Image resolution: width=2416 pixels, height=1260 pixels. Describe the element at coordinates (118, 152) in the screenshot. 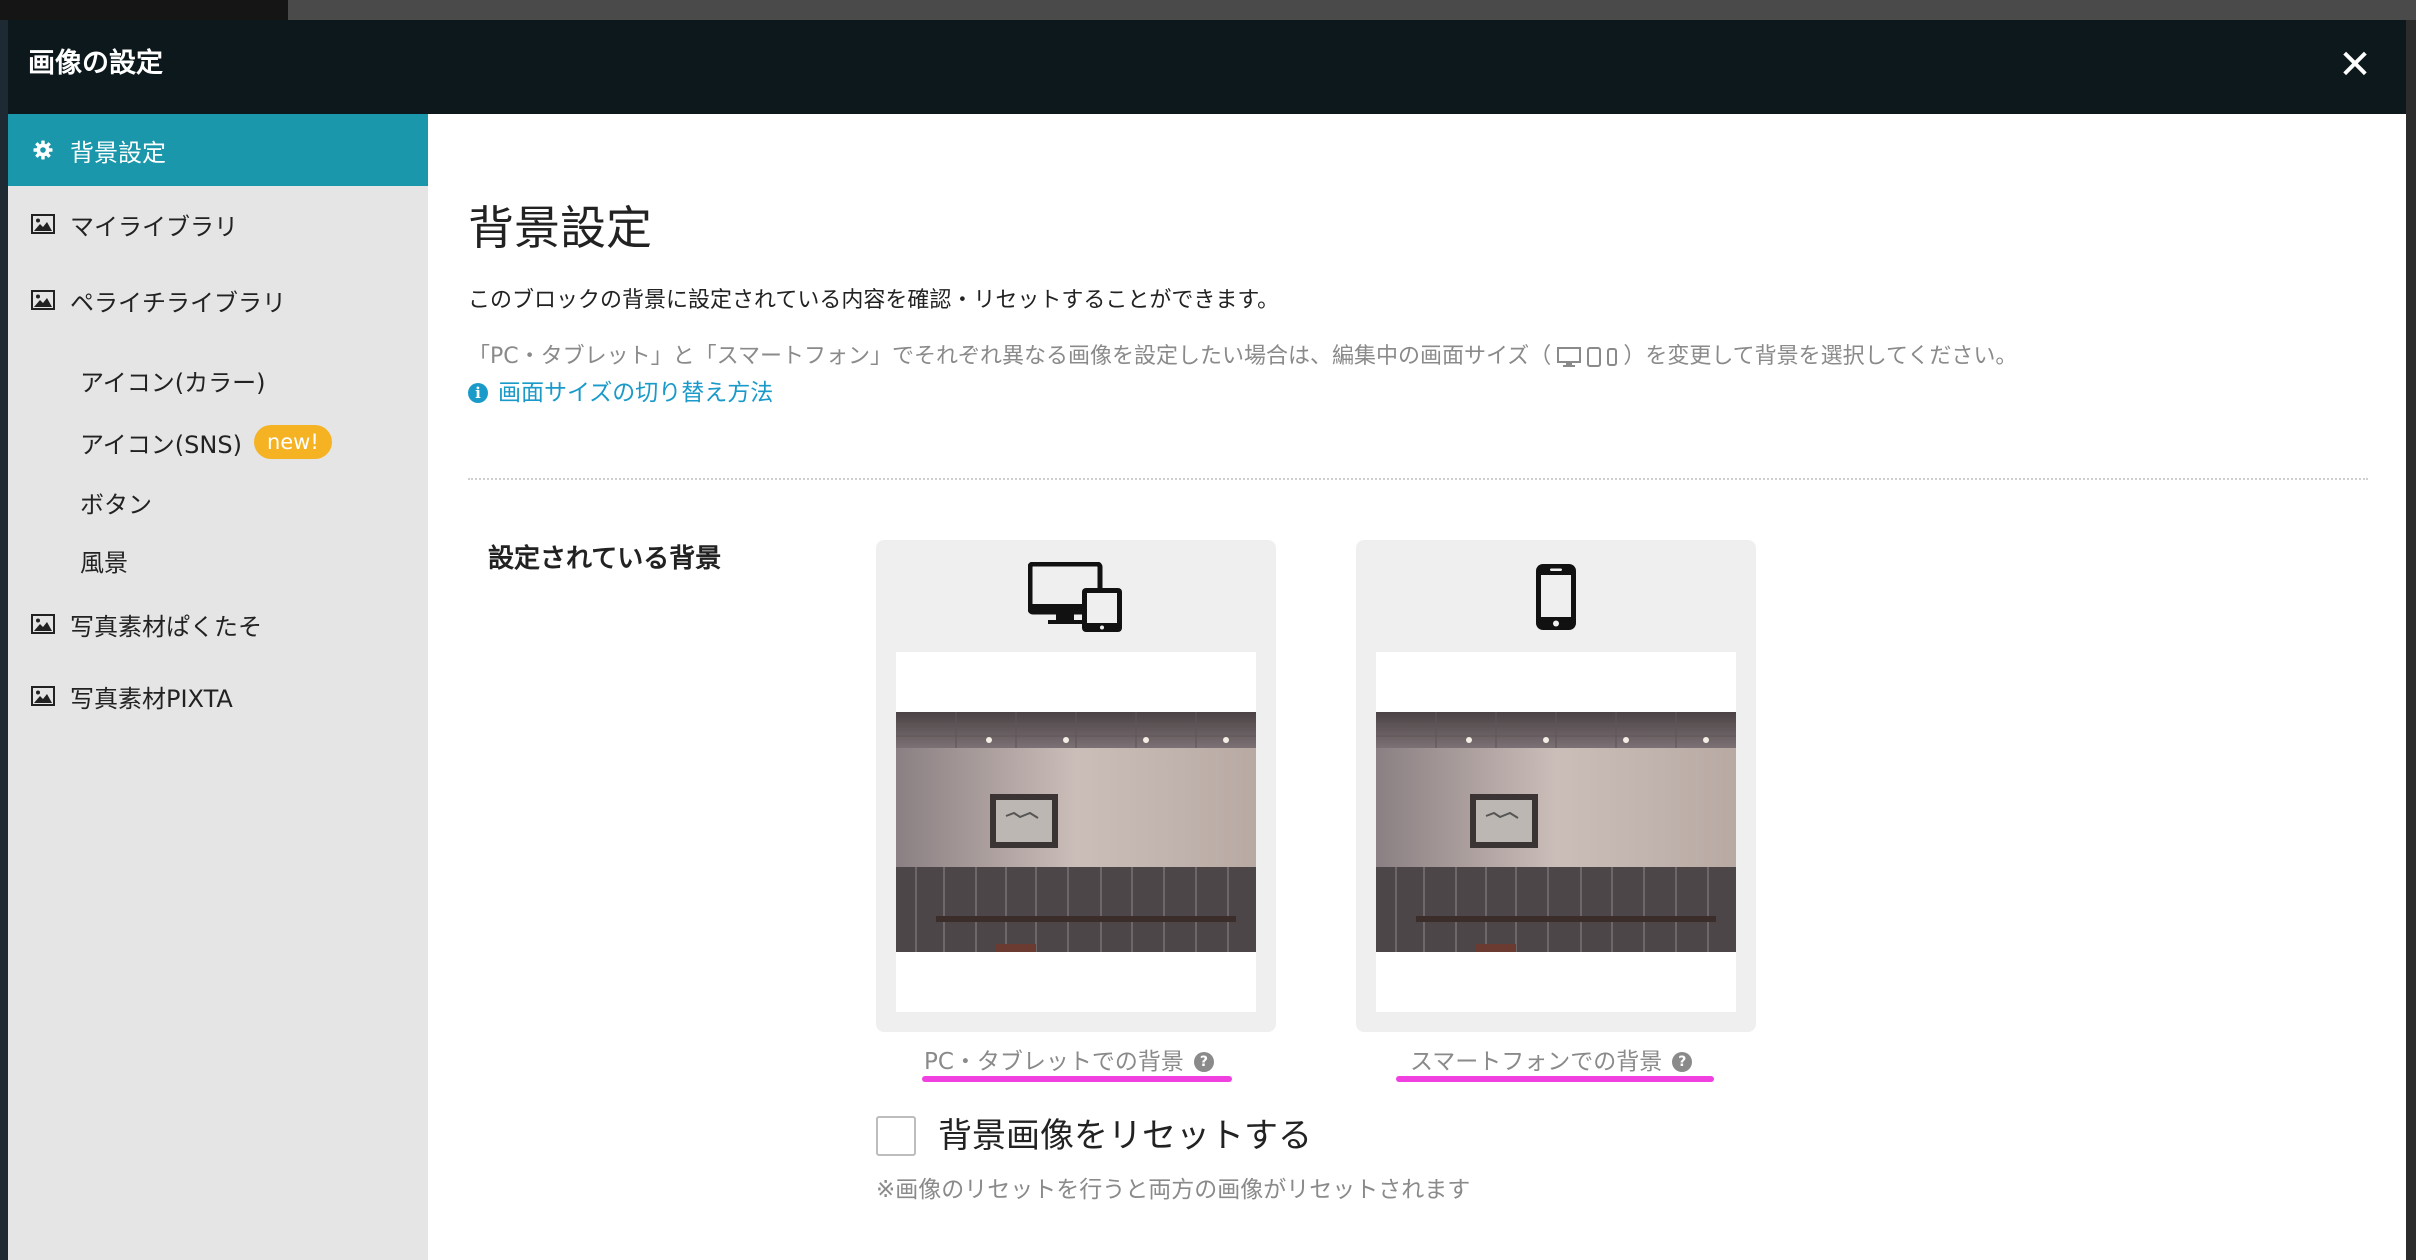

I see `sidebar-item-label: 背景設定` at that location.